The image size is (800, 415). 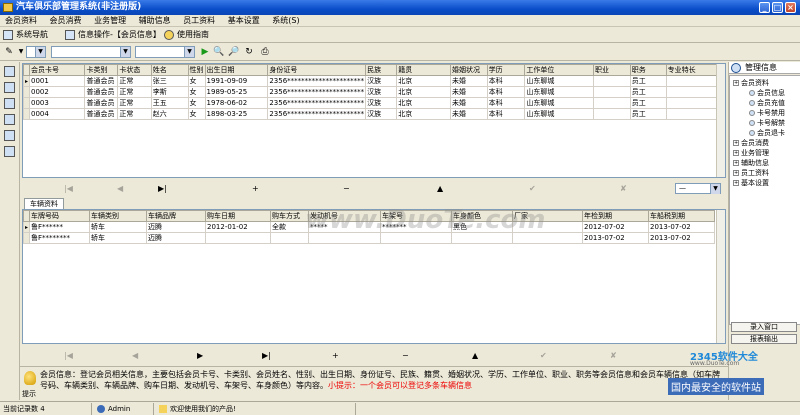 I want to click on column-header: 购车日期, so click(x=238, y=216).